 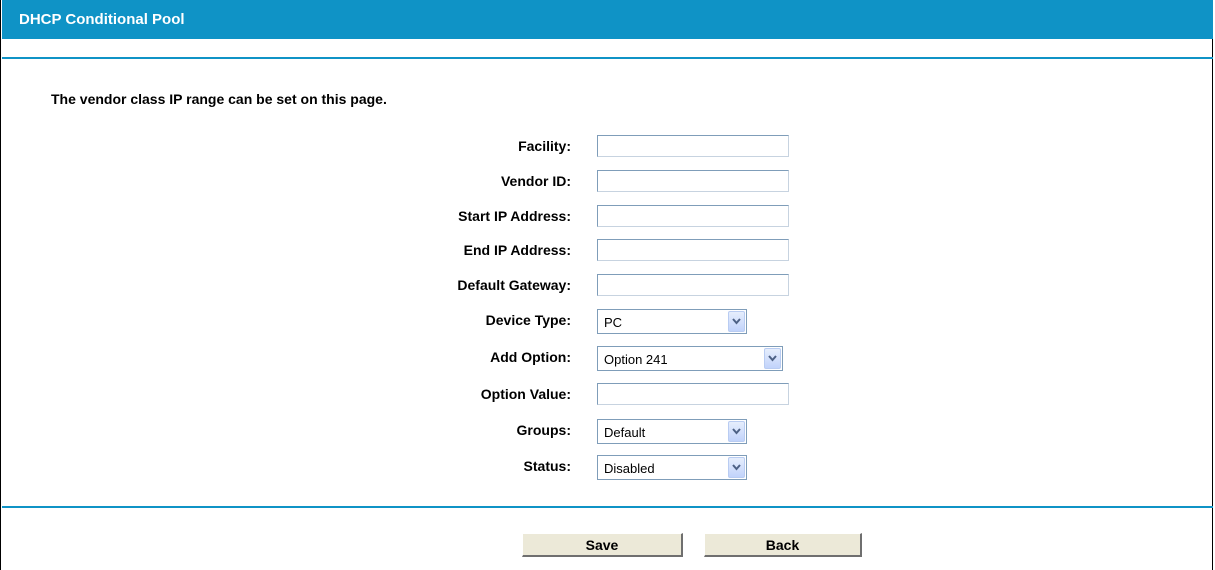 I want to click on facility-input, so click(x=693, y=146).